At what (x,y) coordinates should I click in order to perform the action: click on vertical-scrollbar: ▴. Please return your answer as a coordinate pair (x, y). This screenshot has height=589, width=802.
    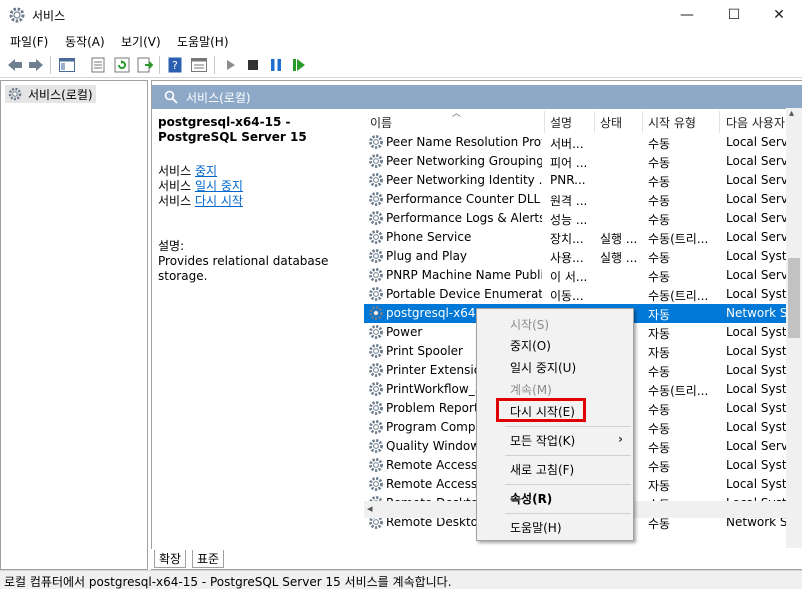
    Looking at the image, I should click on (794, 328).